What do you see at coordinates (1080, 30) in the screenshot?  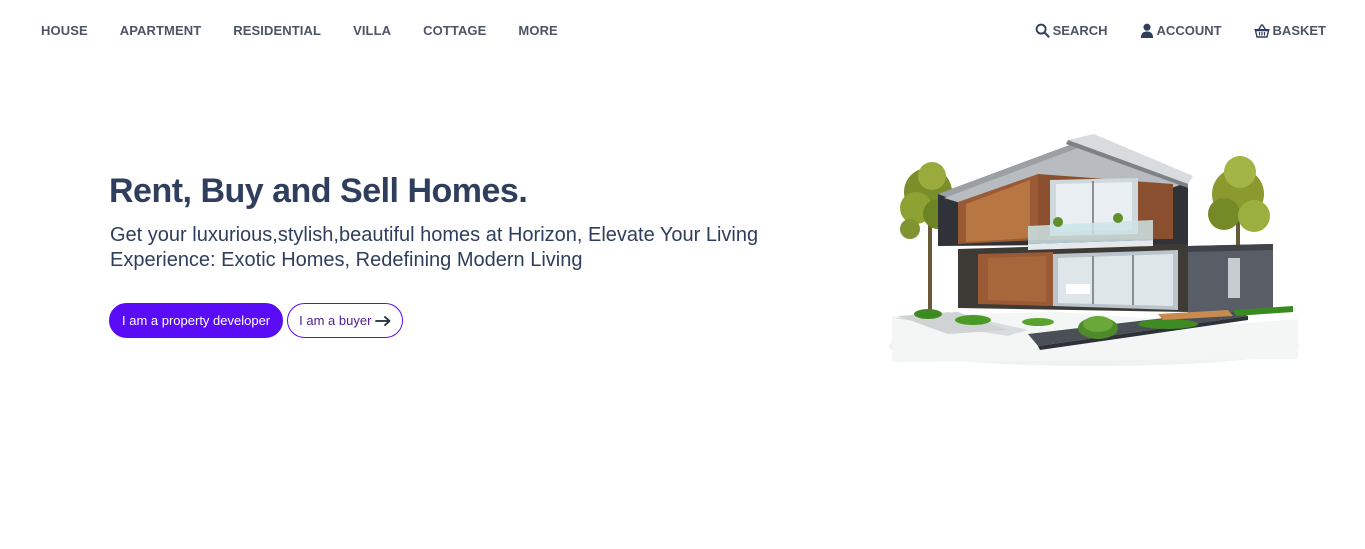 I see `search-label: SEARCH` at bounding box center [1080, 30].